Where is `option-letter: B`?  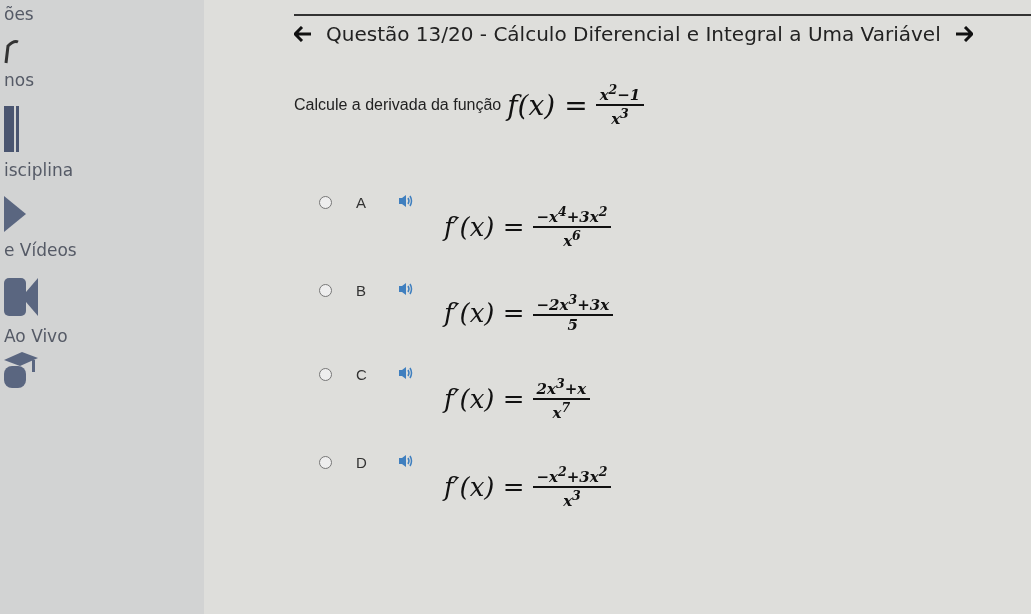
option-letter: B is located at coordinates (361, 290).